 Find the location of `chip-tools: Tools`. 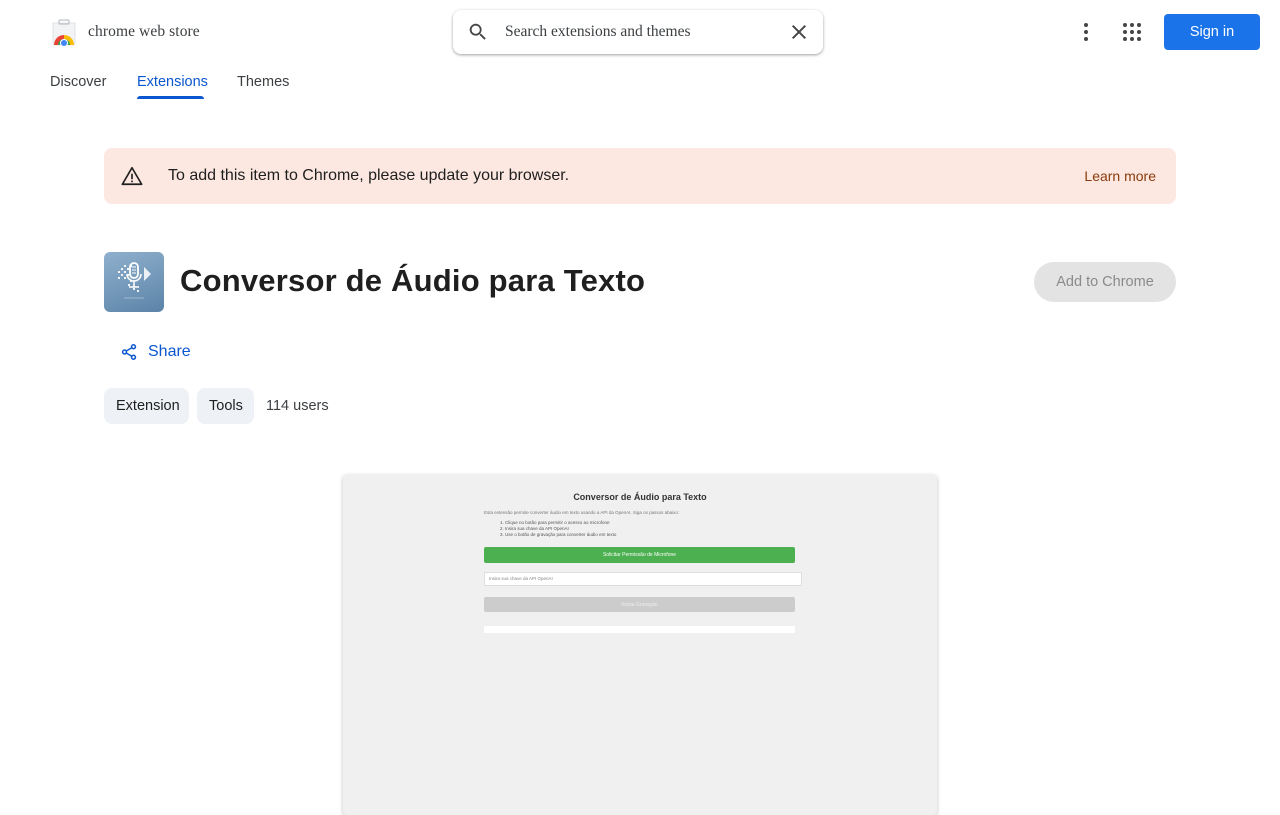

chip-tools: Tools is located at coordinates (225, 406).